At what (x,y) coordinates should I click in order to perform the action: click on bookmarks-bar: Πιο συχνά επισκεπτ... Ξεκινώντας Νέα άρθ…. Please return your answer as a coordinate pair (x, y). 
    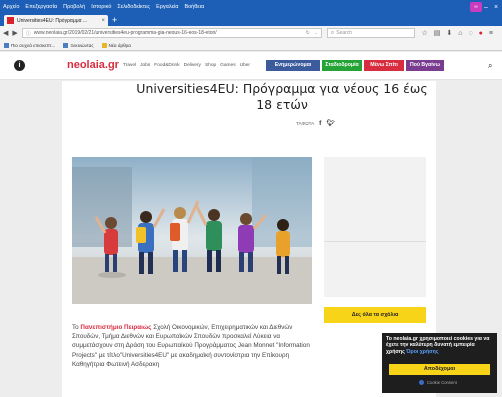
    Looking at the image, I should click on (251, 45).